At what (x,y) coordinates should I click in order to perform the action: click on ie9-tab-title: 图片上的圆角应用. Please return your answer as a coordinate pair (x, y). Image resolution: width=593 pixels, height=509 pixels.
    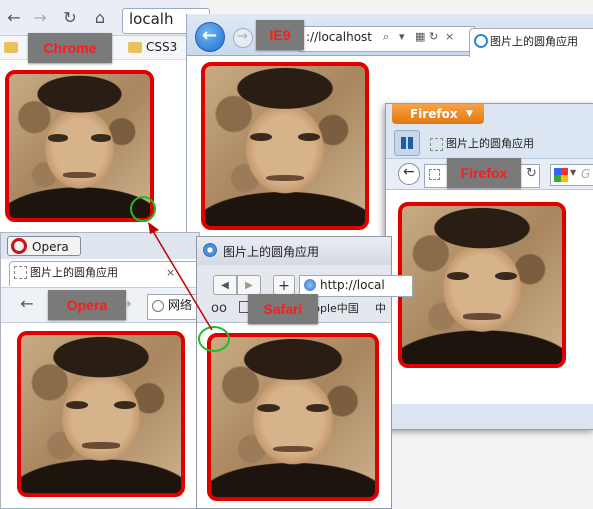
    Looking at the image, I should click on (534, 41).